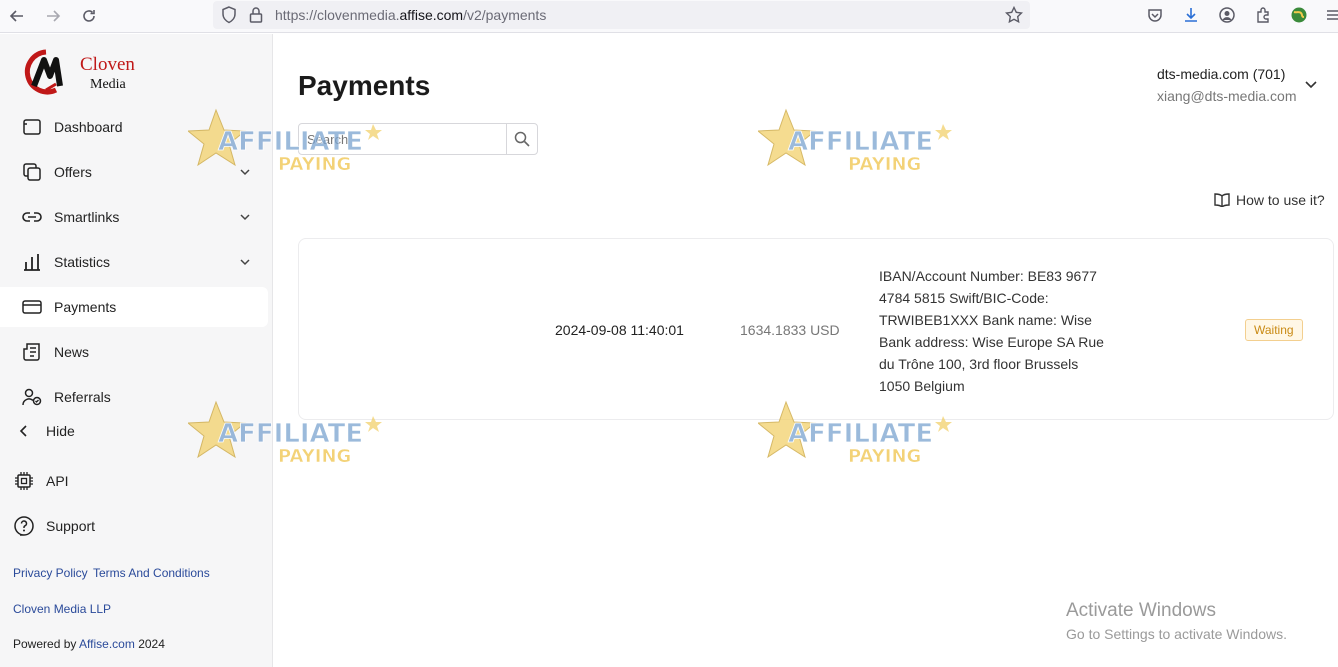 The width and height of the screenshot is (1338, 667). I want to click on account-name: dts-media.com (701), so click(1221, 74).